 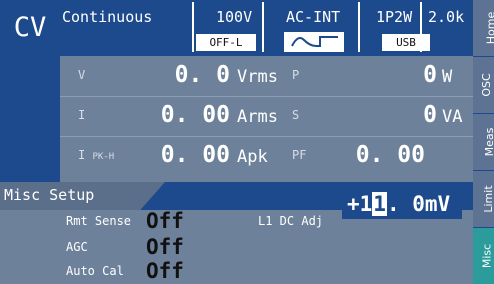 I want to click on apparent-power-value: 0, so click(x=430, y=115).